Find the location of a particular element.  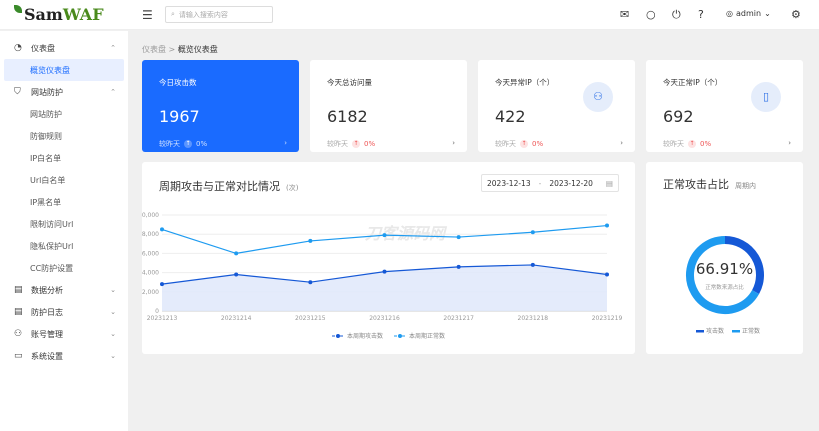

series-line is located at coordinates (384, 239).